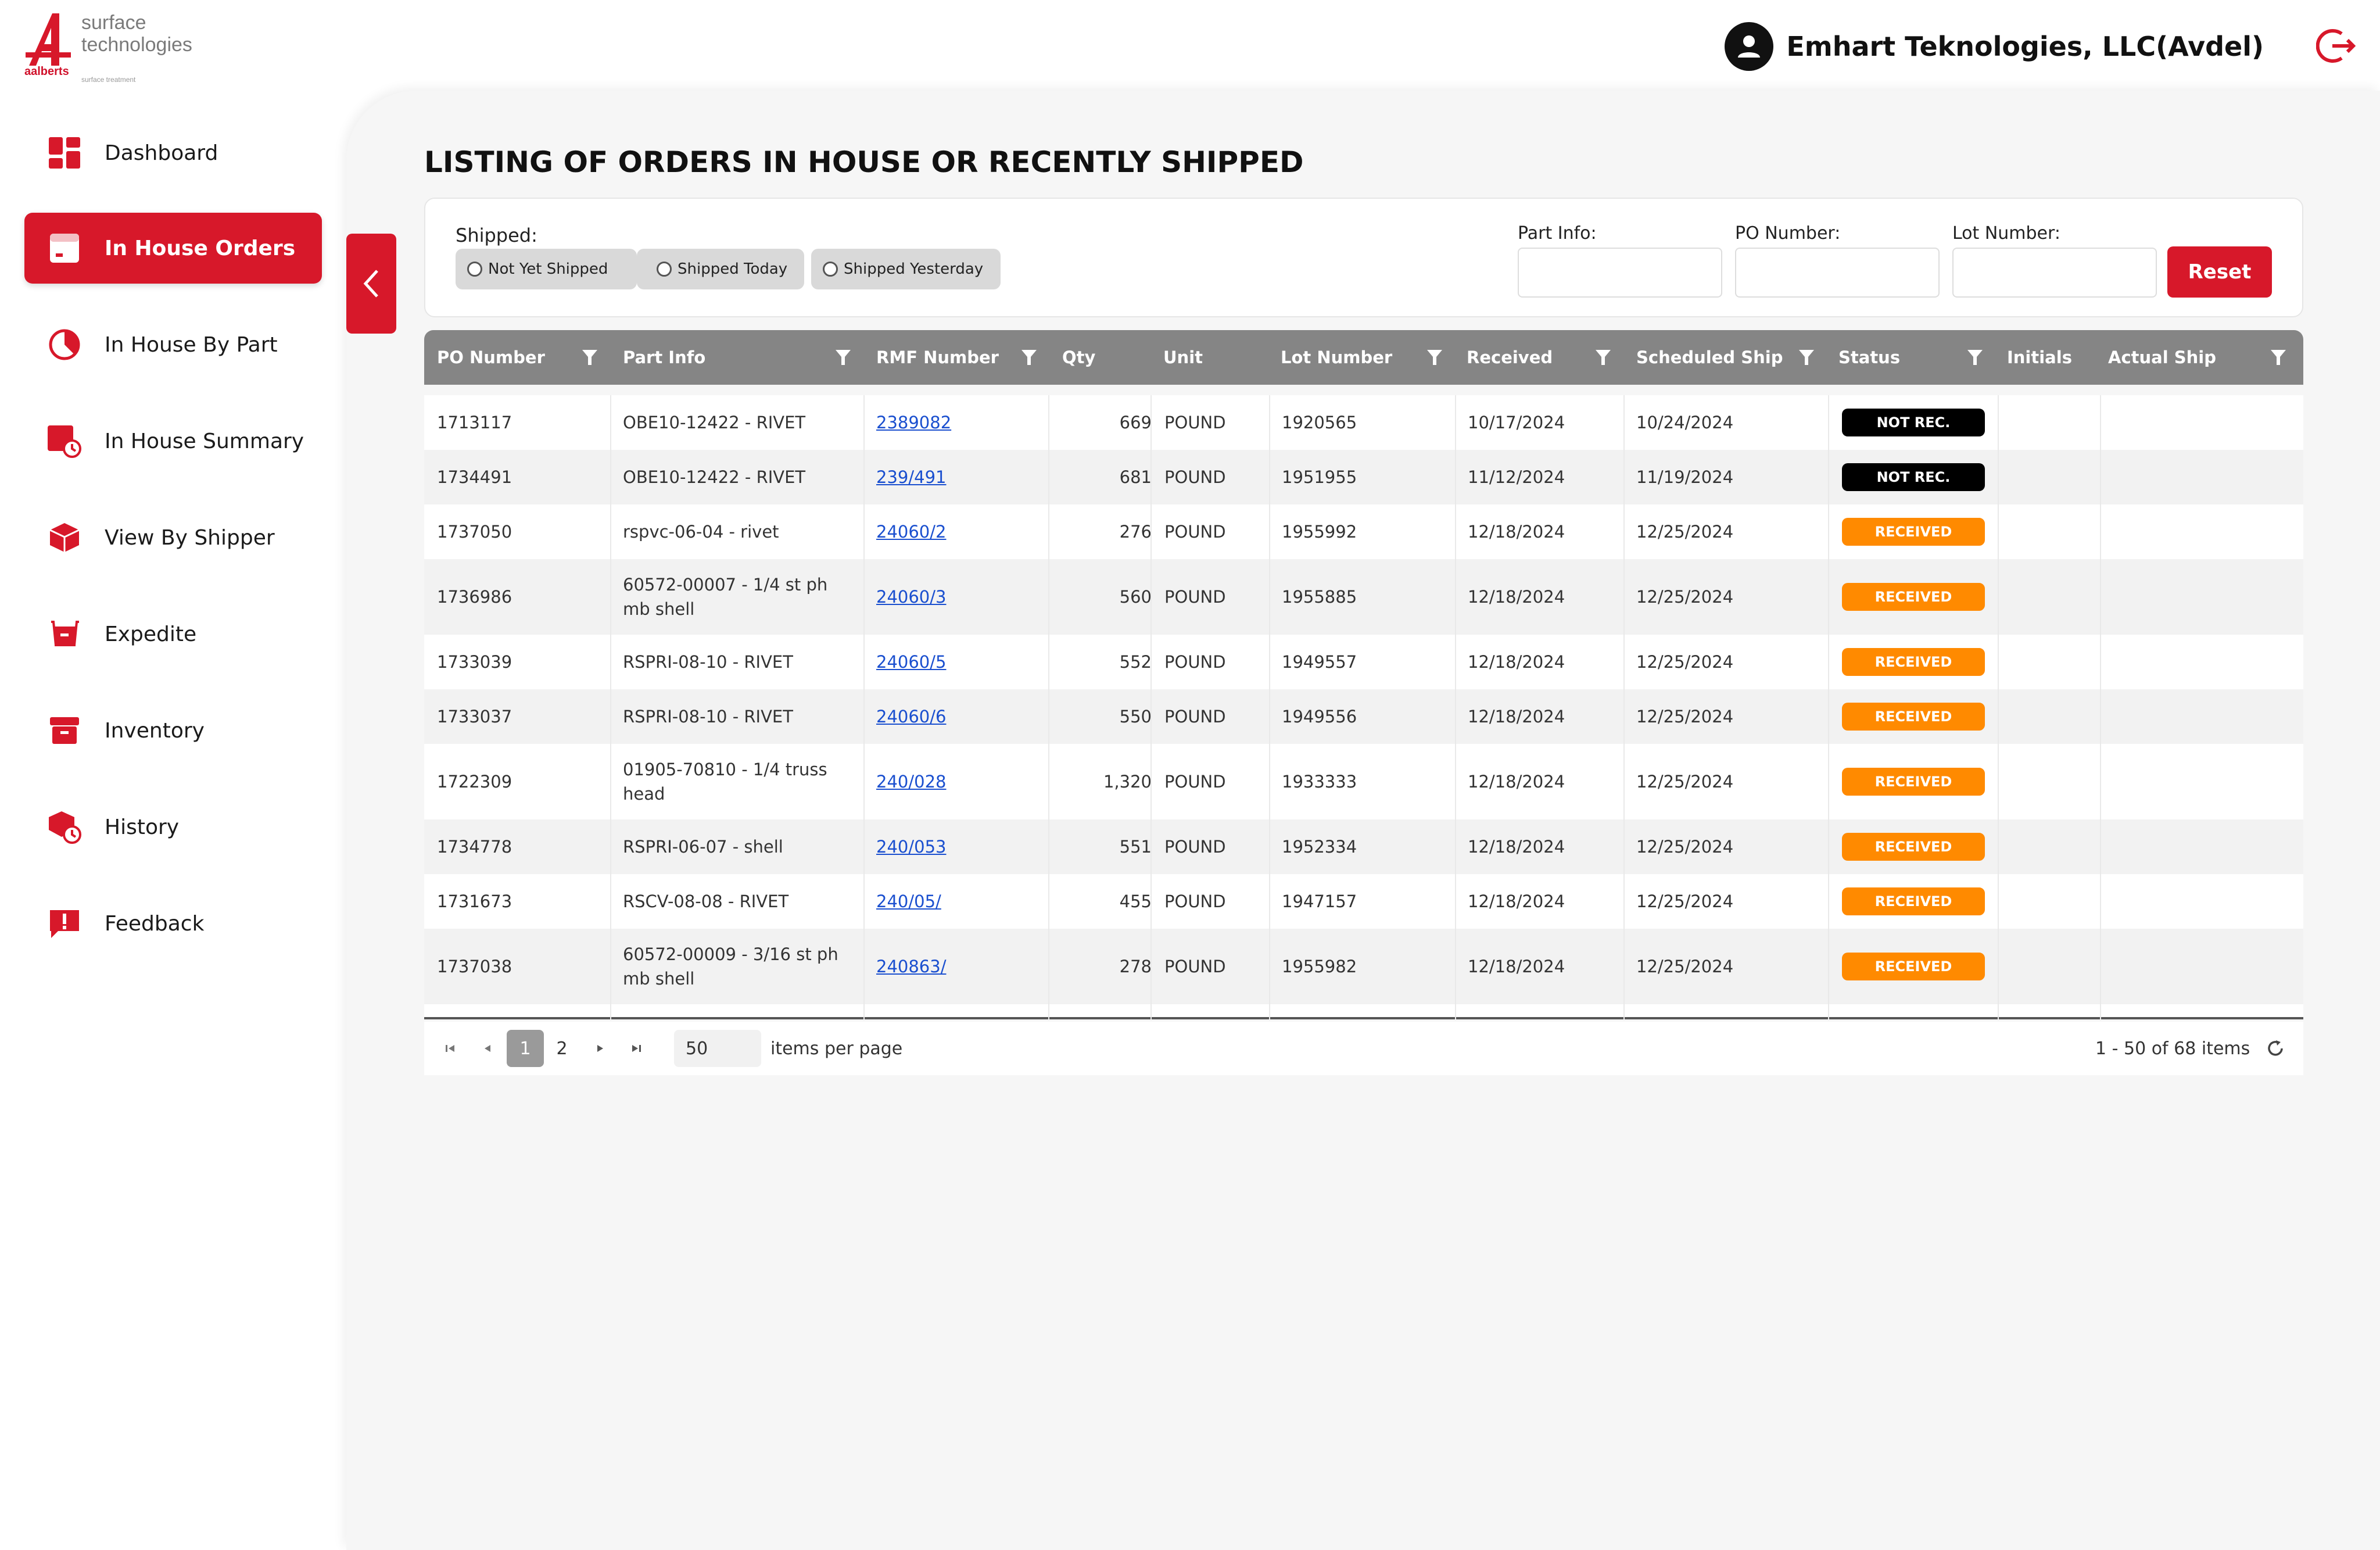 This screenshot has width=2380, height=1550. Describe the element at coordinates (173, 441) in the screenshot. I see `sidebar-item-in-house-summary: In House Summary` at that location.